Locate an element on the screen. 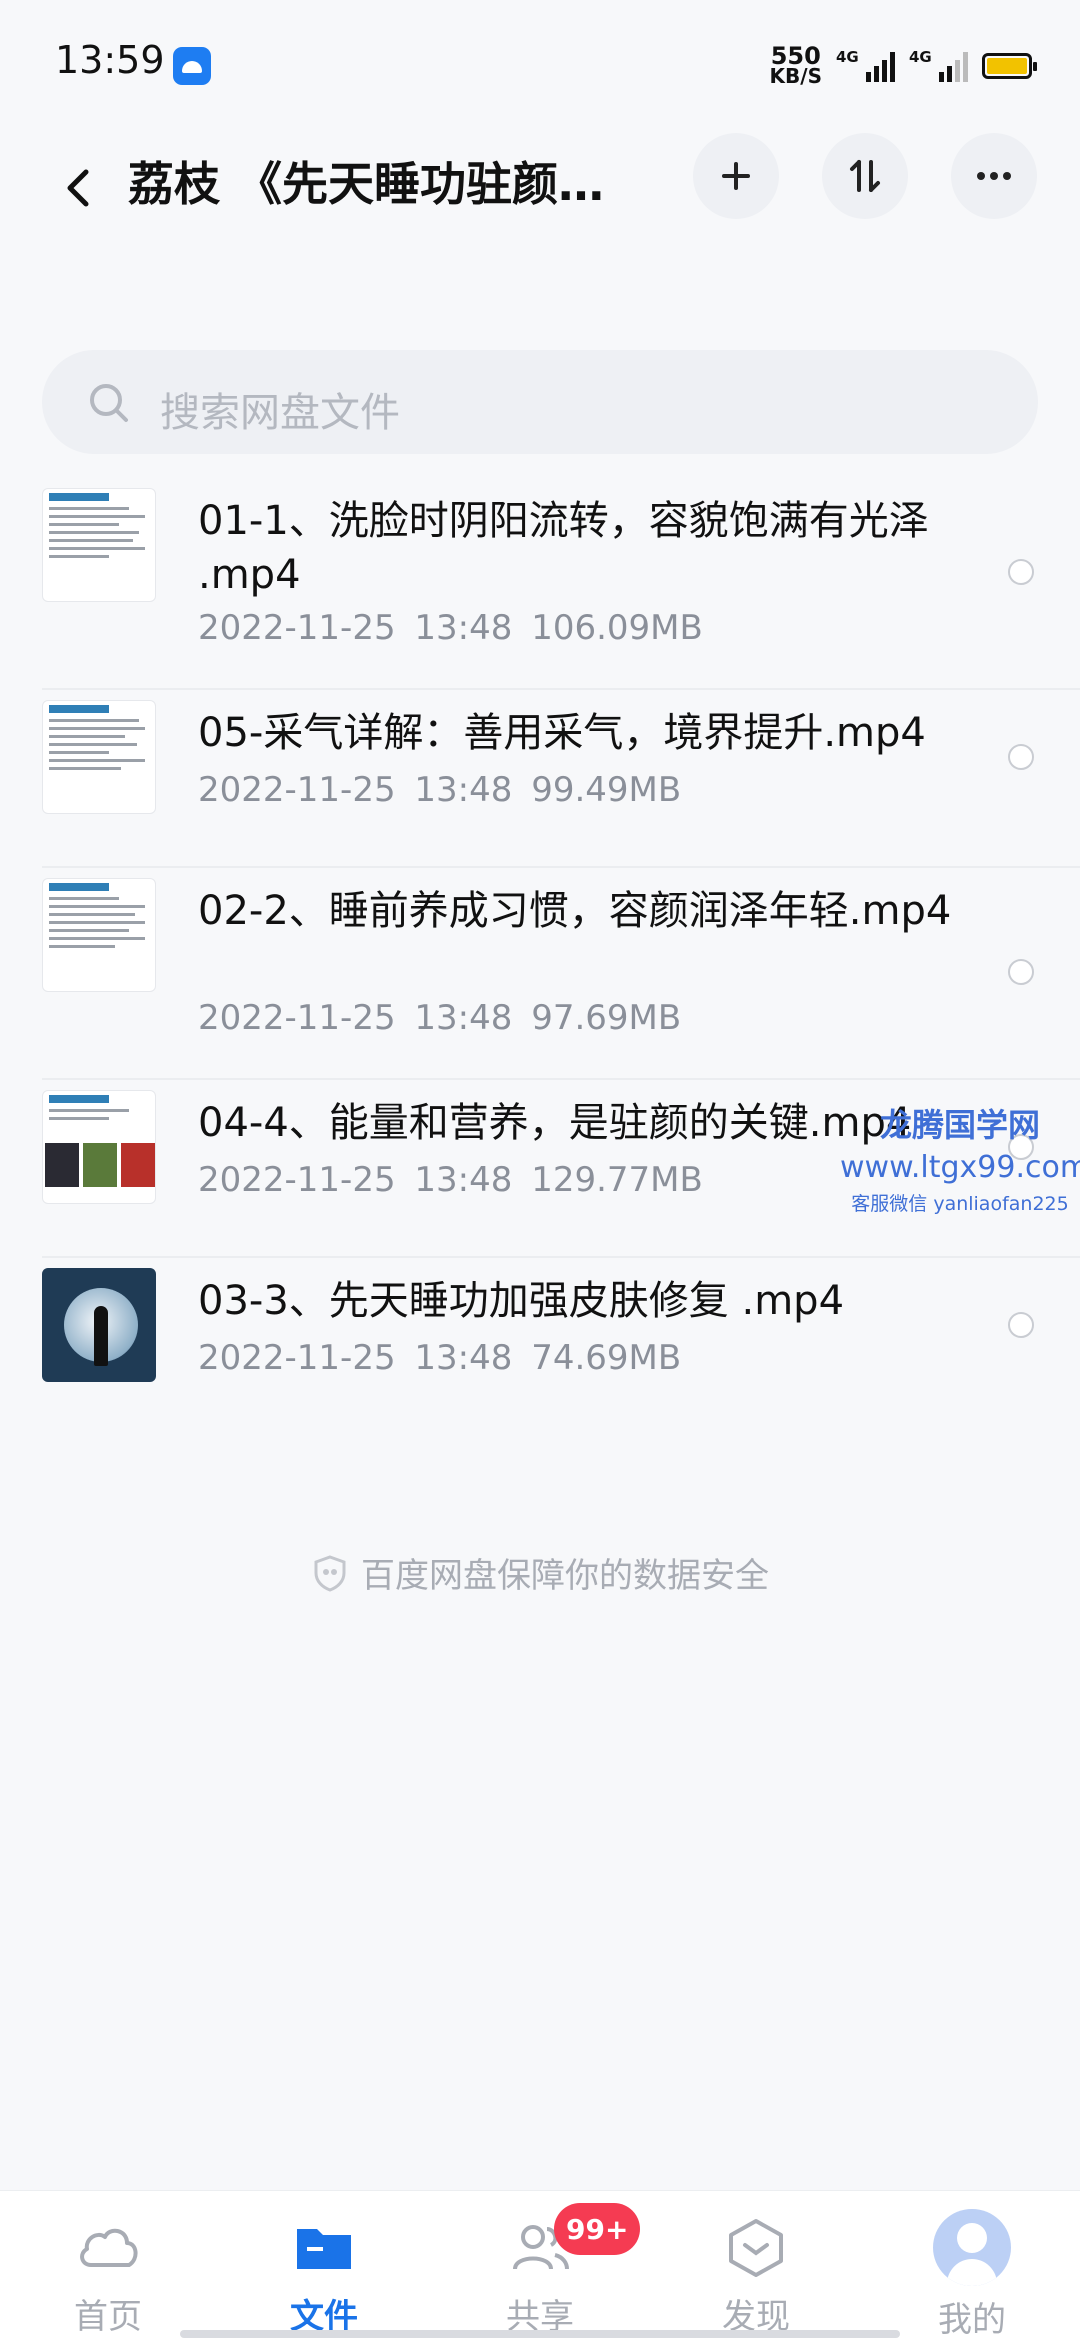  more-button is located at coordinates (994, 176).